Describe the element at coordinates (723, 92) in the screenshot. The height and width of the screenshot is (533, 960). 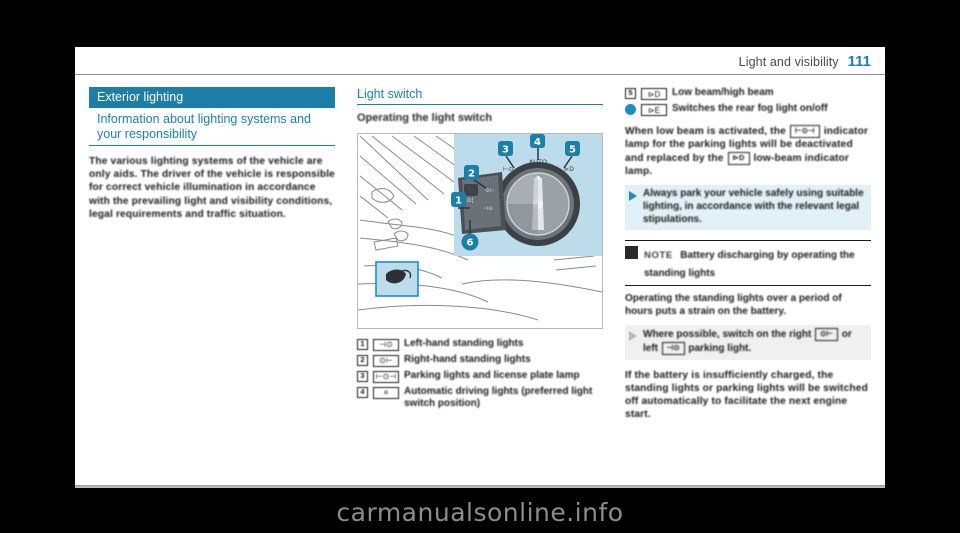
I see `legend-label: Low beam/high beam` at that location.